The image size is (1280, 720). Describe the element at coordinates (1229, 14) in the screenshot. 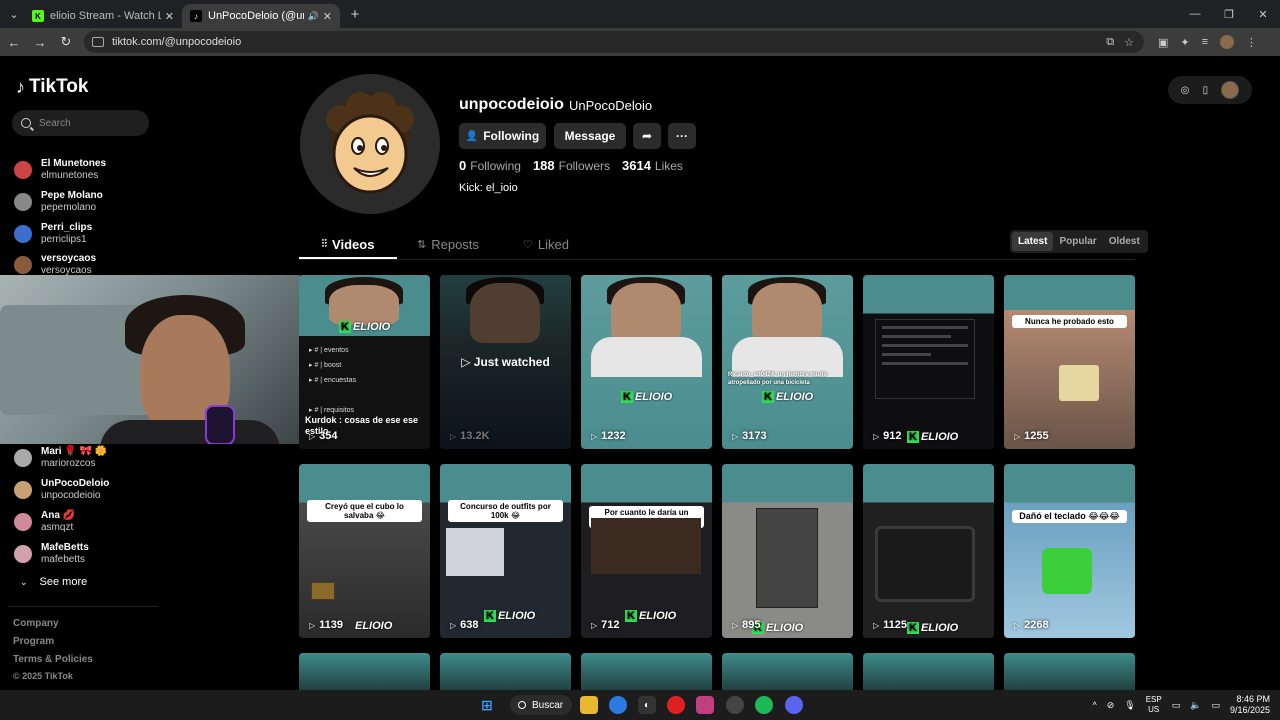

I see `maximize-button: ❐` at that location.